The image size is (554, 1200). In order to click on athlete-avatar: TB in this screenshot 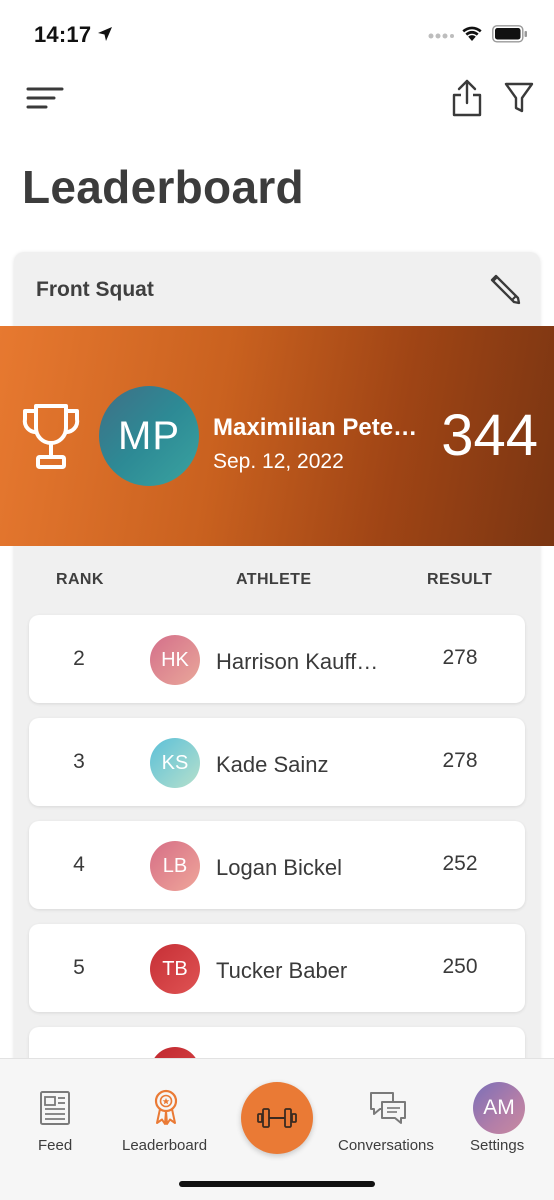, I will do `click(175, 969)`.